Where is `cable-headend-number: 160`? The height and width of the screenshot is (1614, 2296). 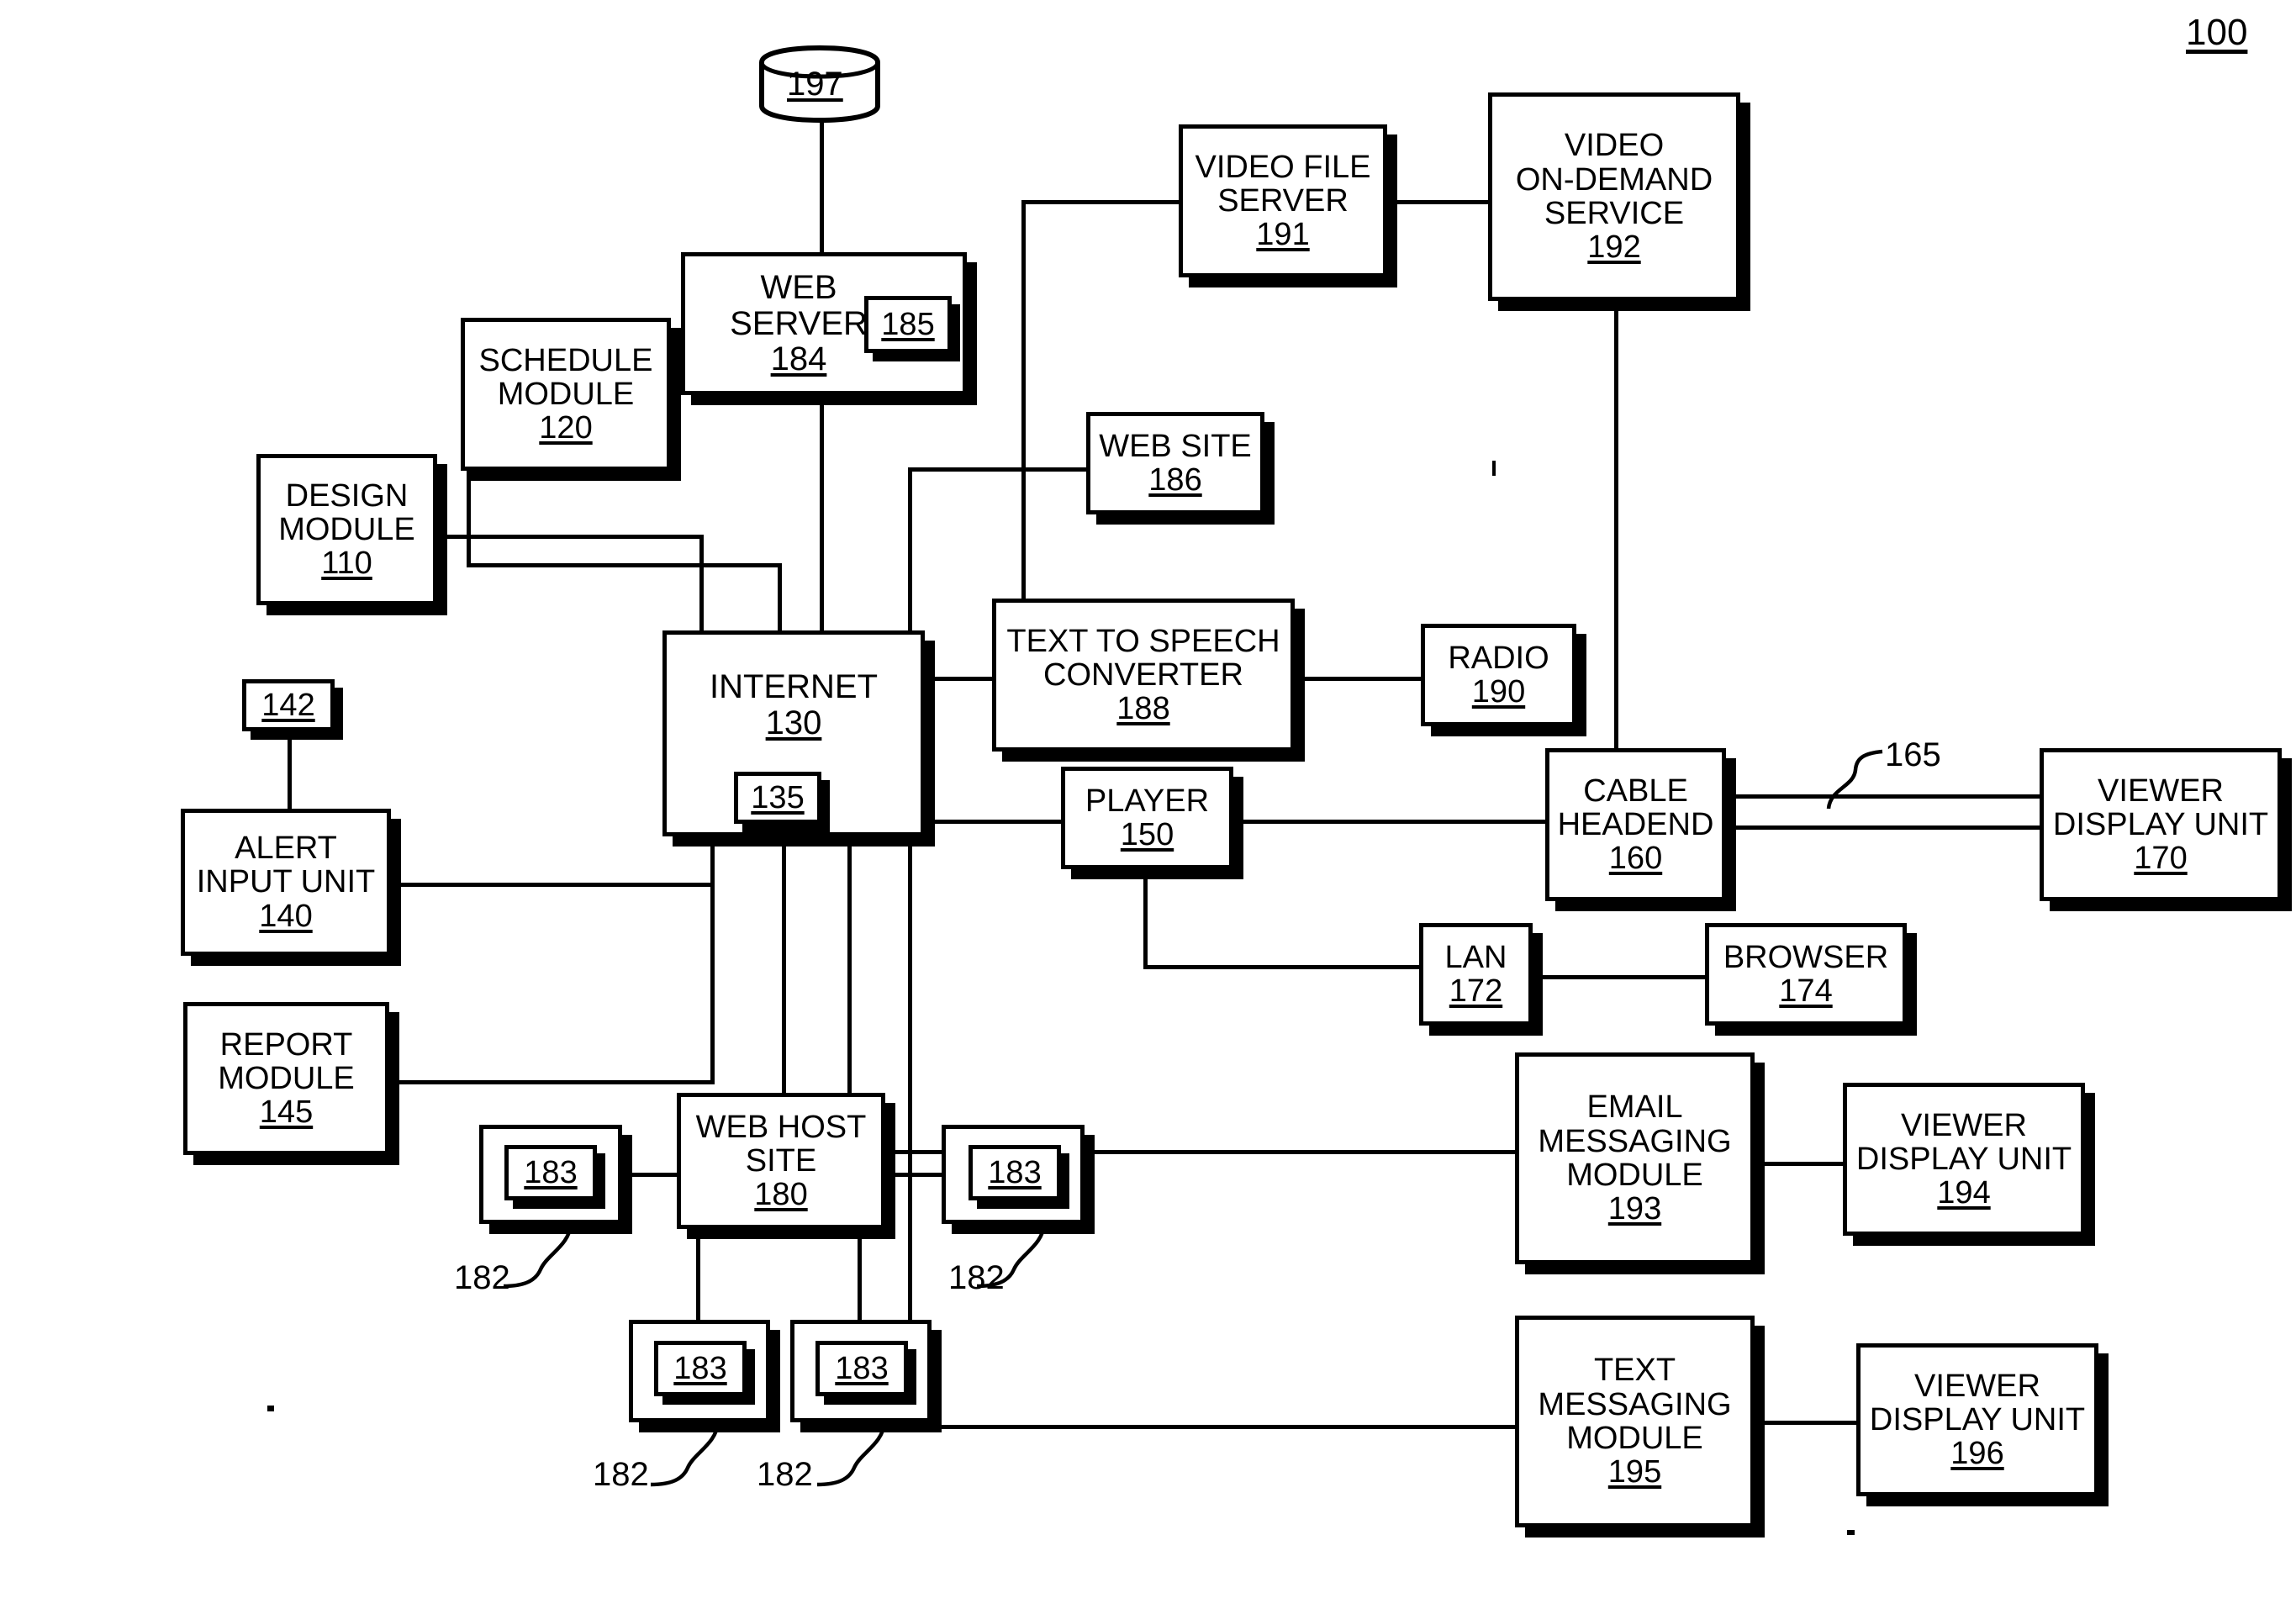 cable-headend-number: 160 is located at coordinates (1635, 859).